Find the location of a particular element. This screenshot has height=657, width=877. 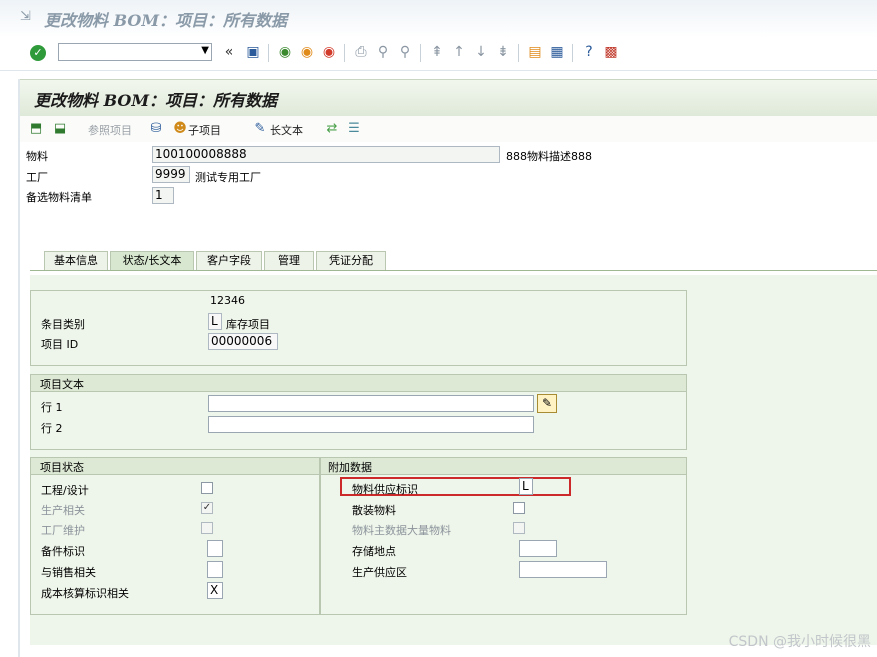

edit-long-text-icon: ✎ is located at coordinates (547, 403).